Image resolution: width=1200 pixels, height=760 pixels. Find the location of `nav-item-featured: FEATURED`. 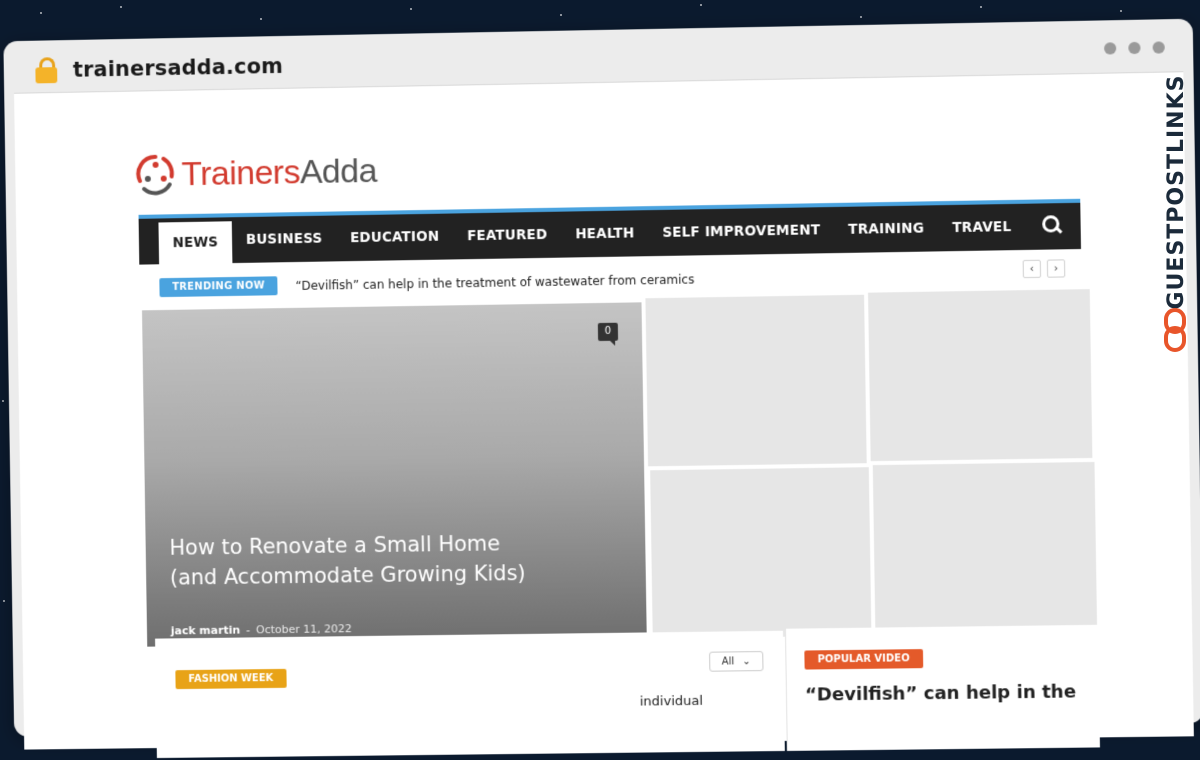

nav-item-featured: FEATURED is located at coordinates (507, 236).